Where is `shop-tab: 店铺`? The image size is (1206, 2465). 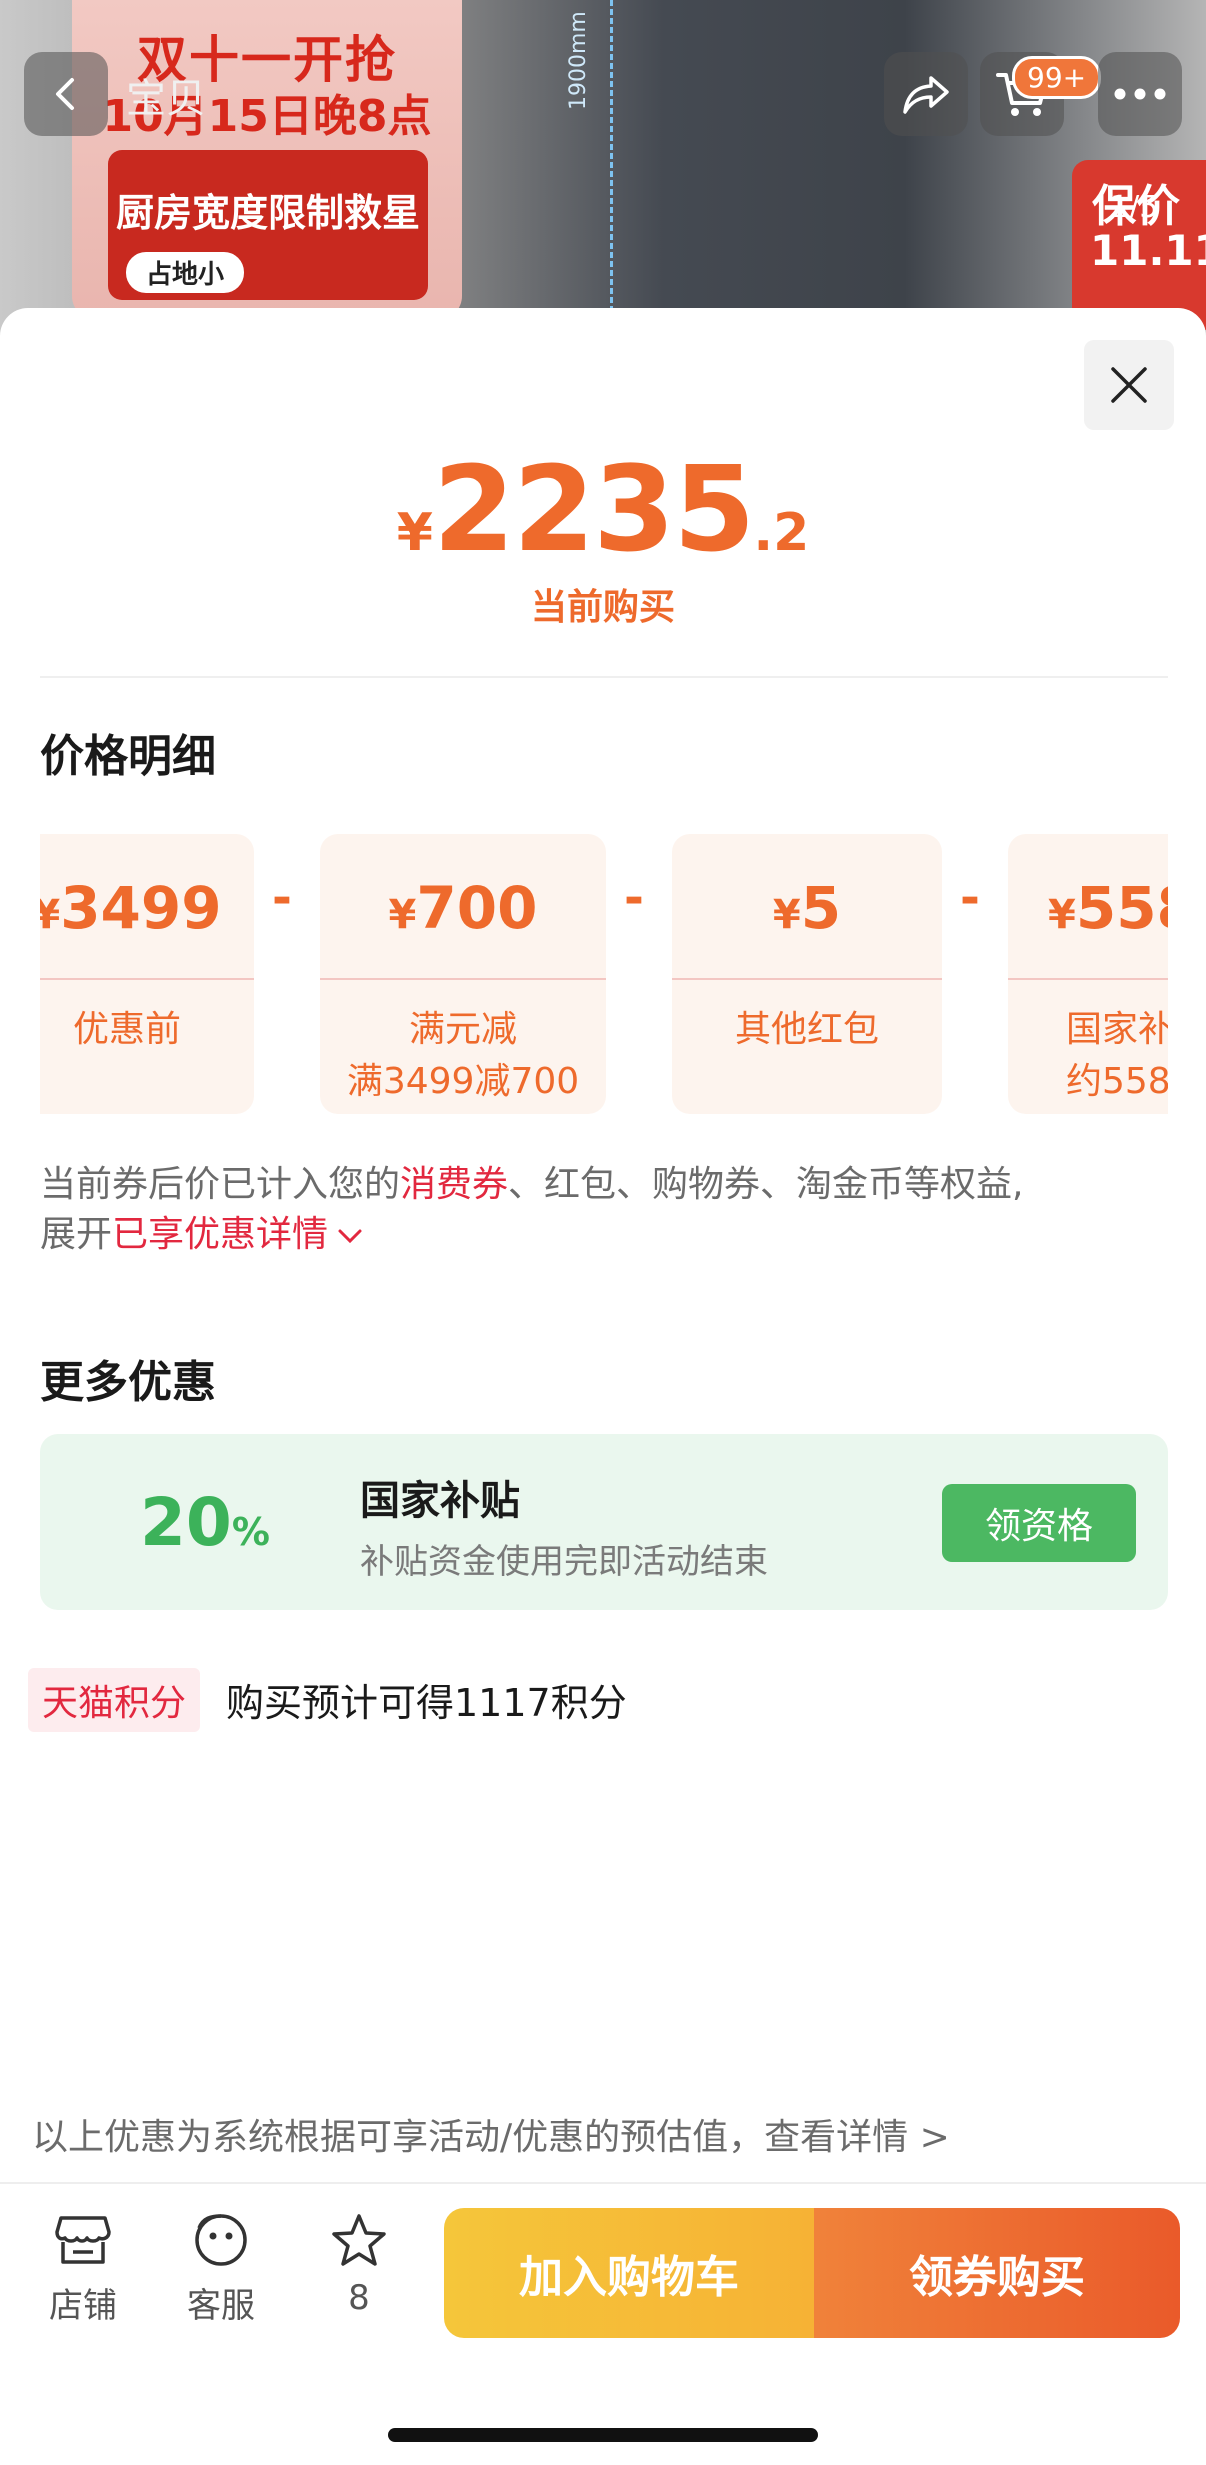
shop-tab: 店铺 is located at coordinates (83, 2269).